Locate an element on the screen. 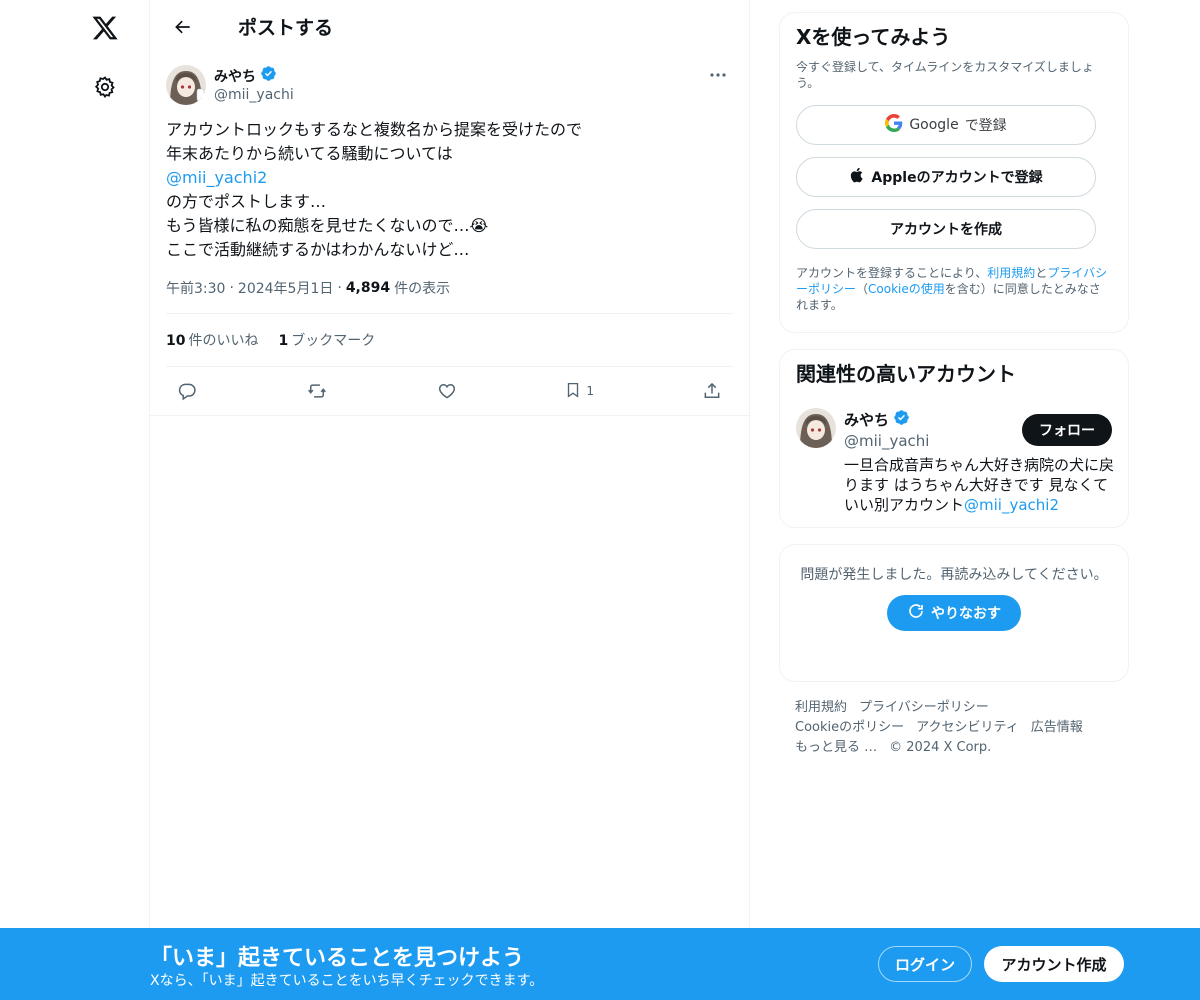 The height and width of the screenshot is (1000, 1200). likes-label: 件のいいね is located at coordinates (223, 341).